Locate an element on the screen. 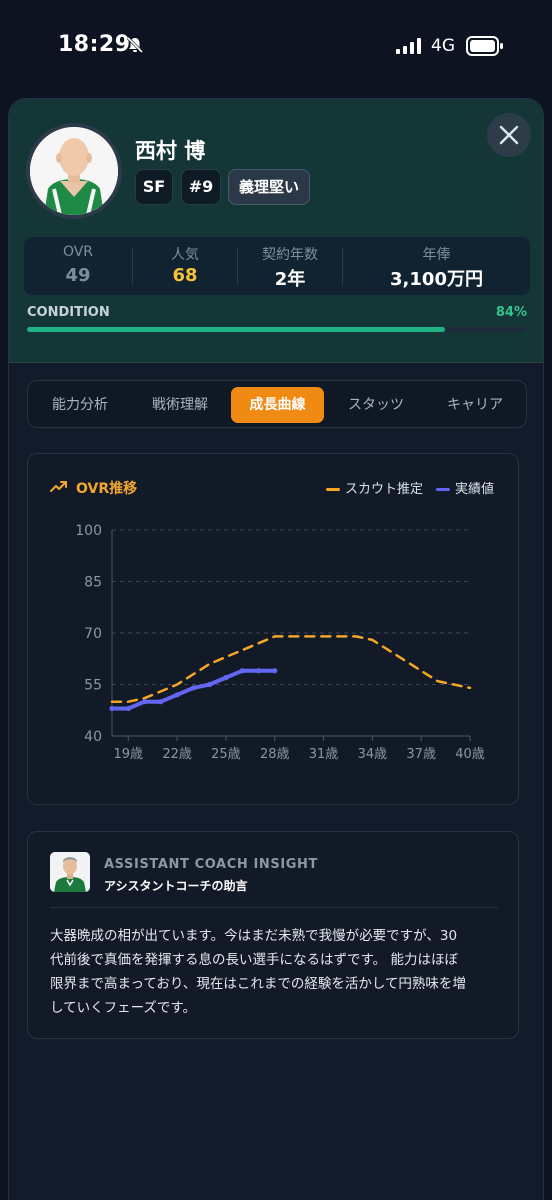 The height and width of the screenshot is (1200, 552). condition-label: CONDITION is located at coordinates (68, 312).